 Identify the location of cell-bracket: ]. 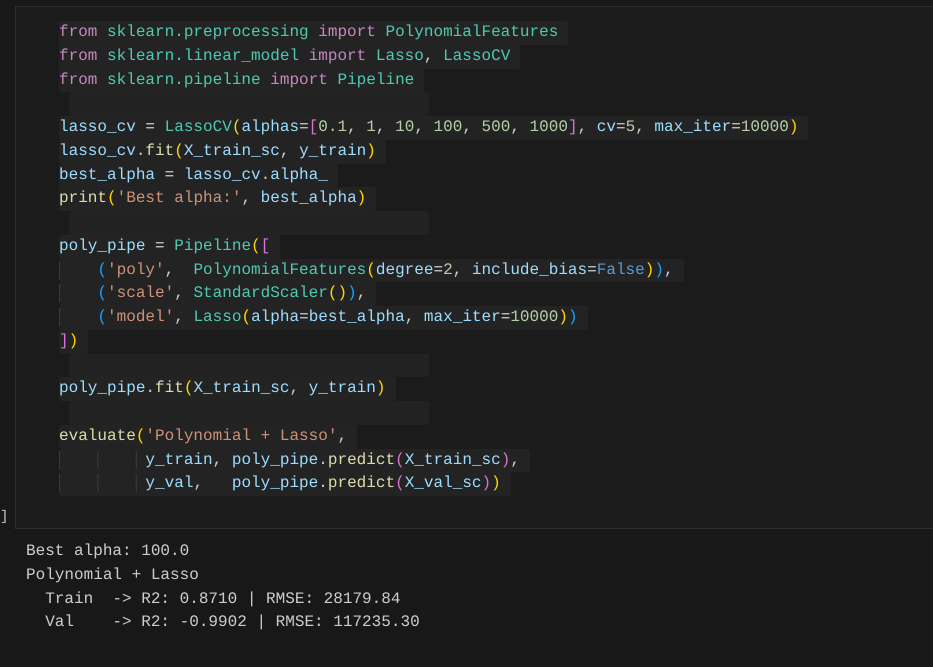
(4, 517).